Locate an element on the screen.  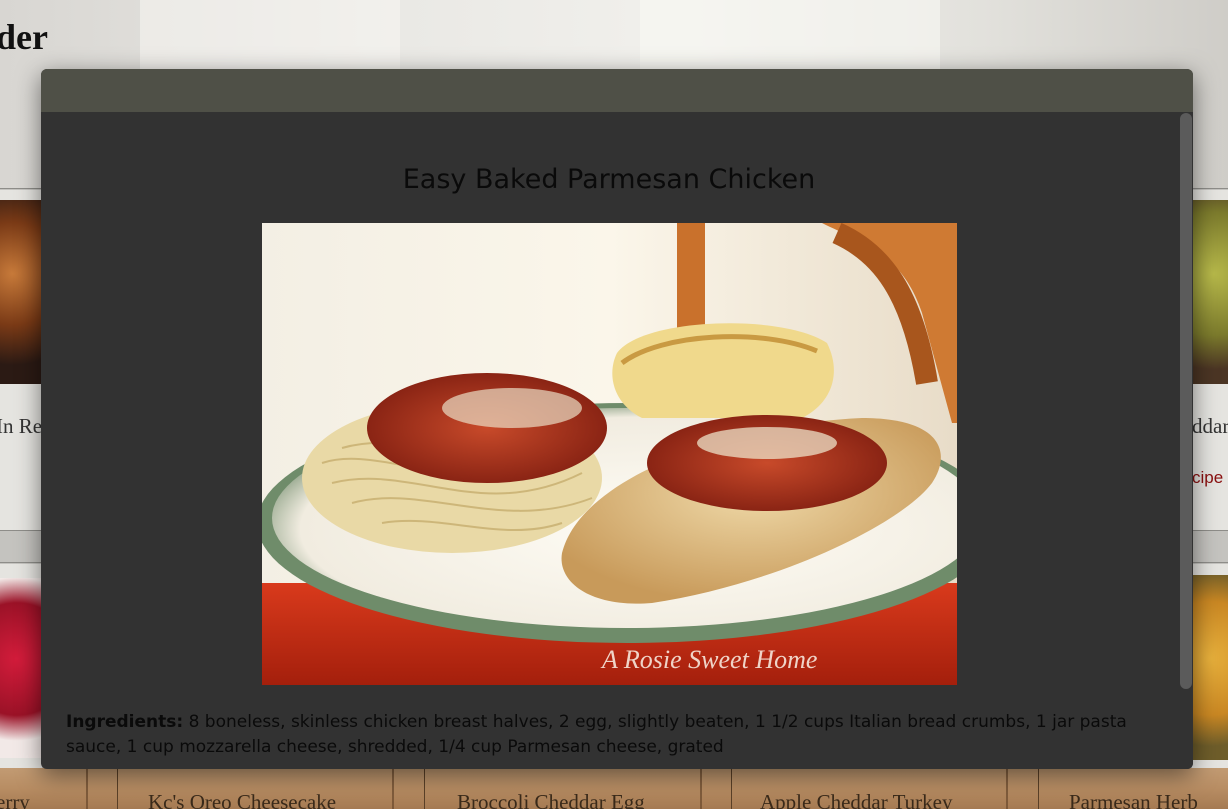
recipe-card-title: Kc's Oreo Cheesecake is located at coordinates (242, 799).